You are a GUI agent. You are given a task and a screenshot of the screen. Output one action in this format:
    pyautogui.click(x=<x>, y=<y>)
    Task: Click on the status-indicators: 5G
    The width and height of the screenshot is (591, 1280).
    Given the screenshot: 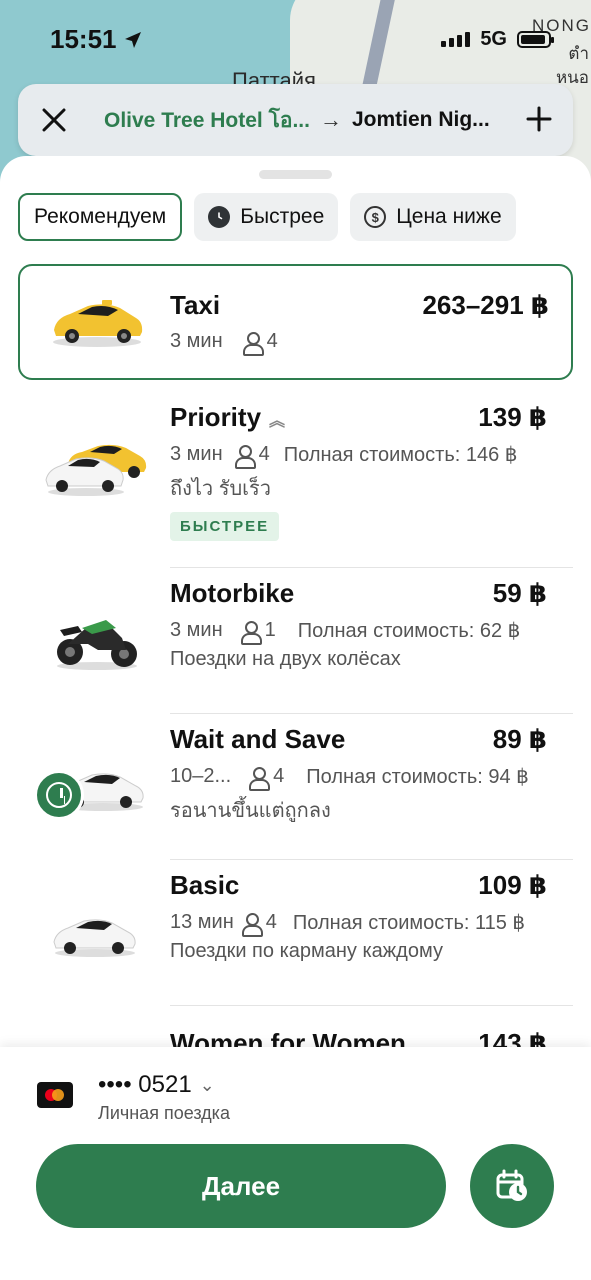 What is the action you would take?
    pyautogui.click(x=497, y=39)
    